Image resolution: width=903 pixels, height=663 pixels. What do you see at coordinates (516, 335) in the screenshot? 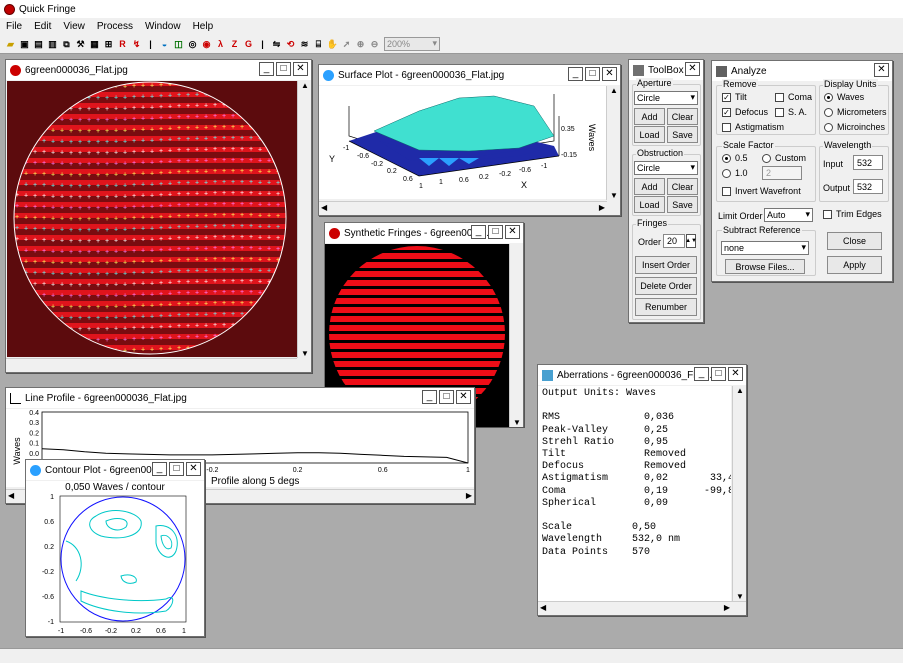
I see `vertical-scrollbar: ▼` at bounding box center [516, 335].